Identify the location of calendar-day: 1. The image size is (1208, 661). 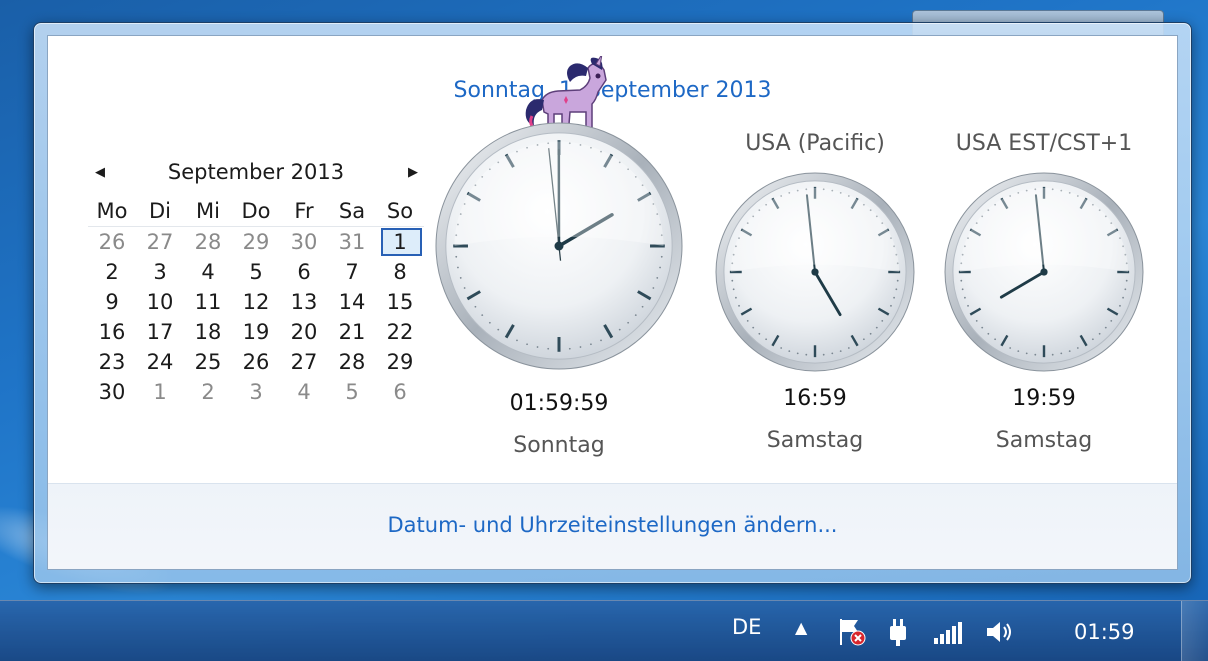
(160, 392).